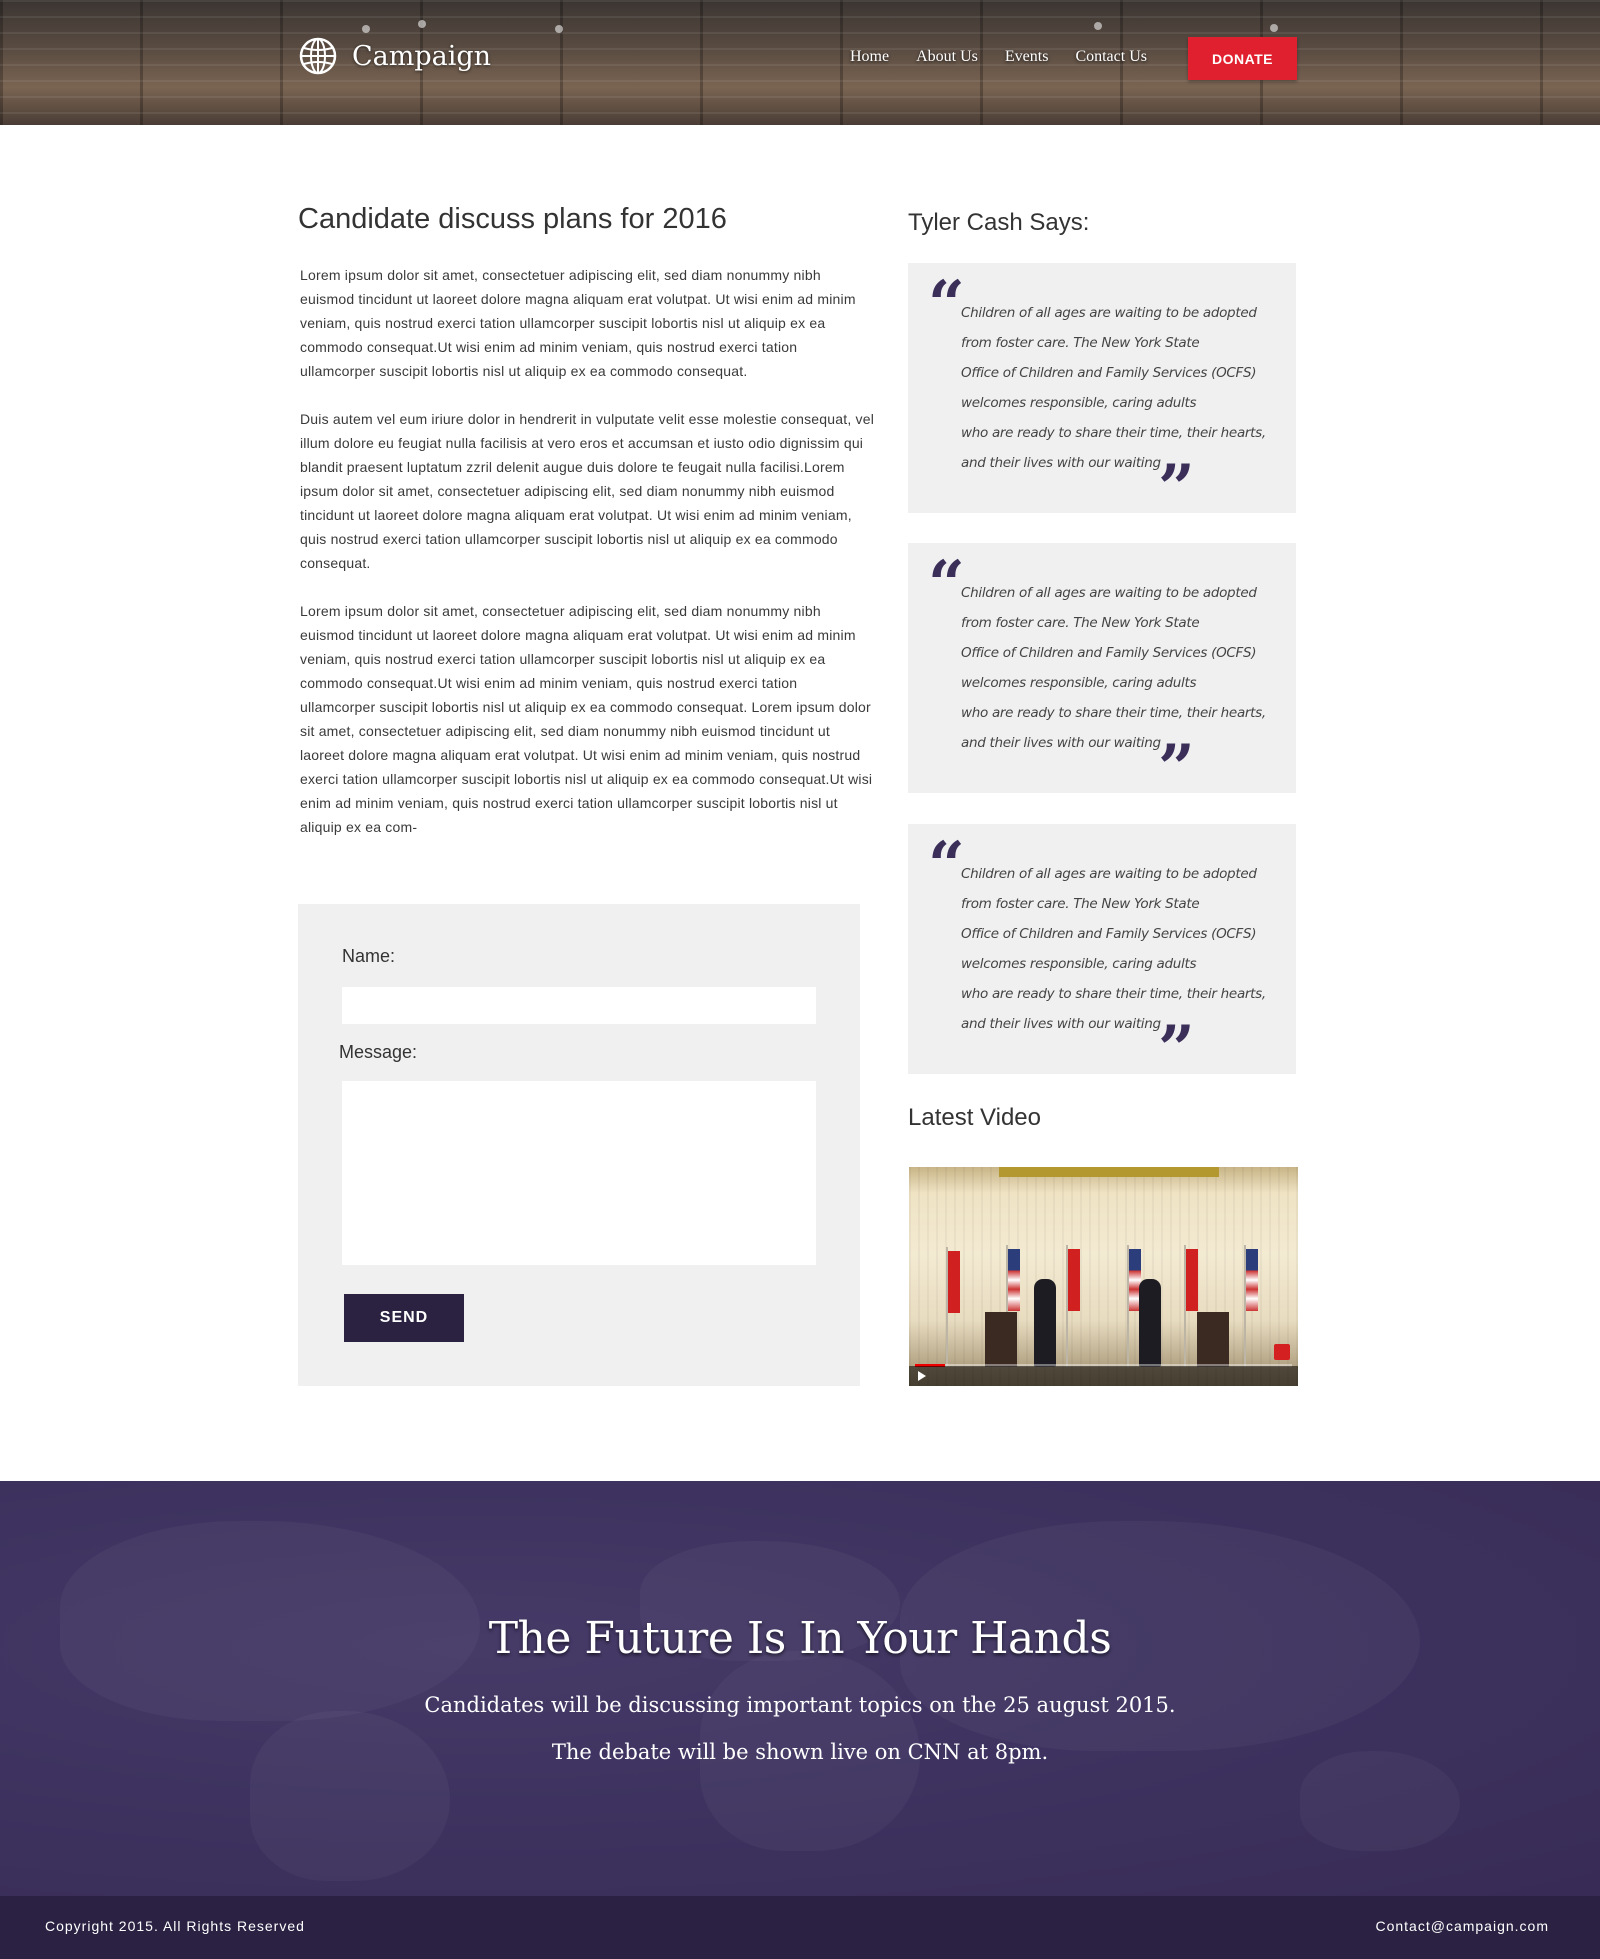 The width and height of the screenshot is (1600, 1959). I want to click on video-backdrop, so click(1103, 1276).